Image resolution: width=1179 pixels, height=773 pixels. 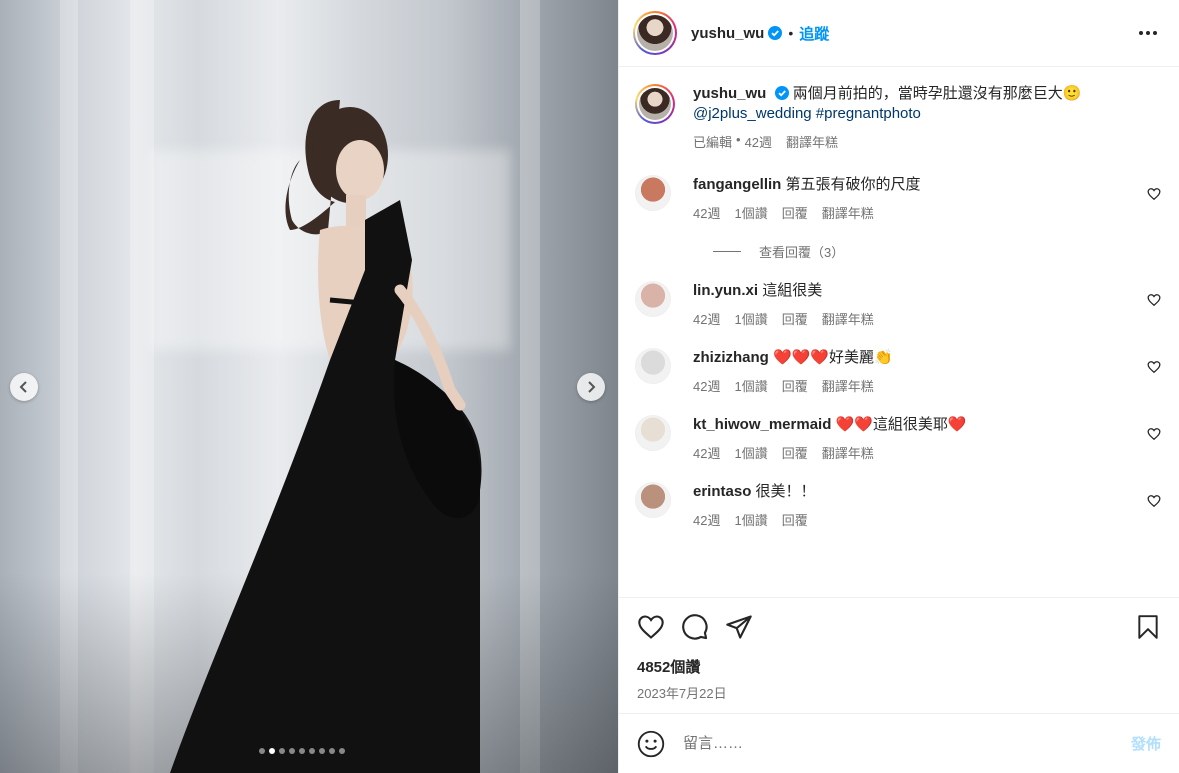 I want to click on save-bookmark-icon, so click(x=1148, y=627).